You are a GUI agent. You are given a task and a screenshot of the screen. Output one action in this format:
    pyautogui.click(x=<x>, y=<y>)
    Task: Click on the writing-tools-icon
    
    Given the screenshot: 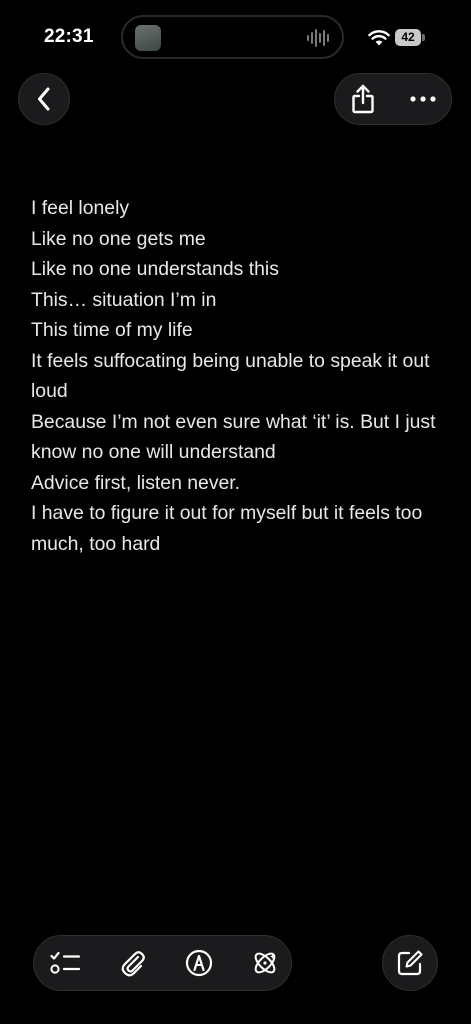 What is the action you would take?
    pyautogui.click(x=265, y=963)
    